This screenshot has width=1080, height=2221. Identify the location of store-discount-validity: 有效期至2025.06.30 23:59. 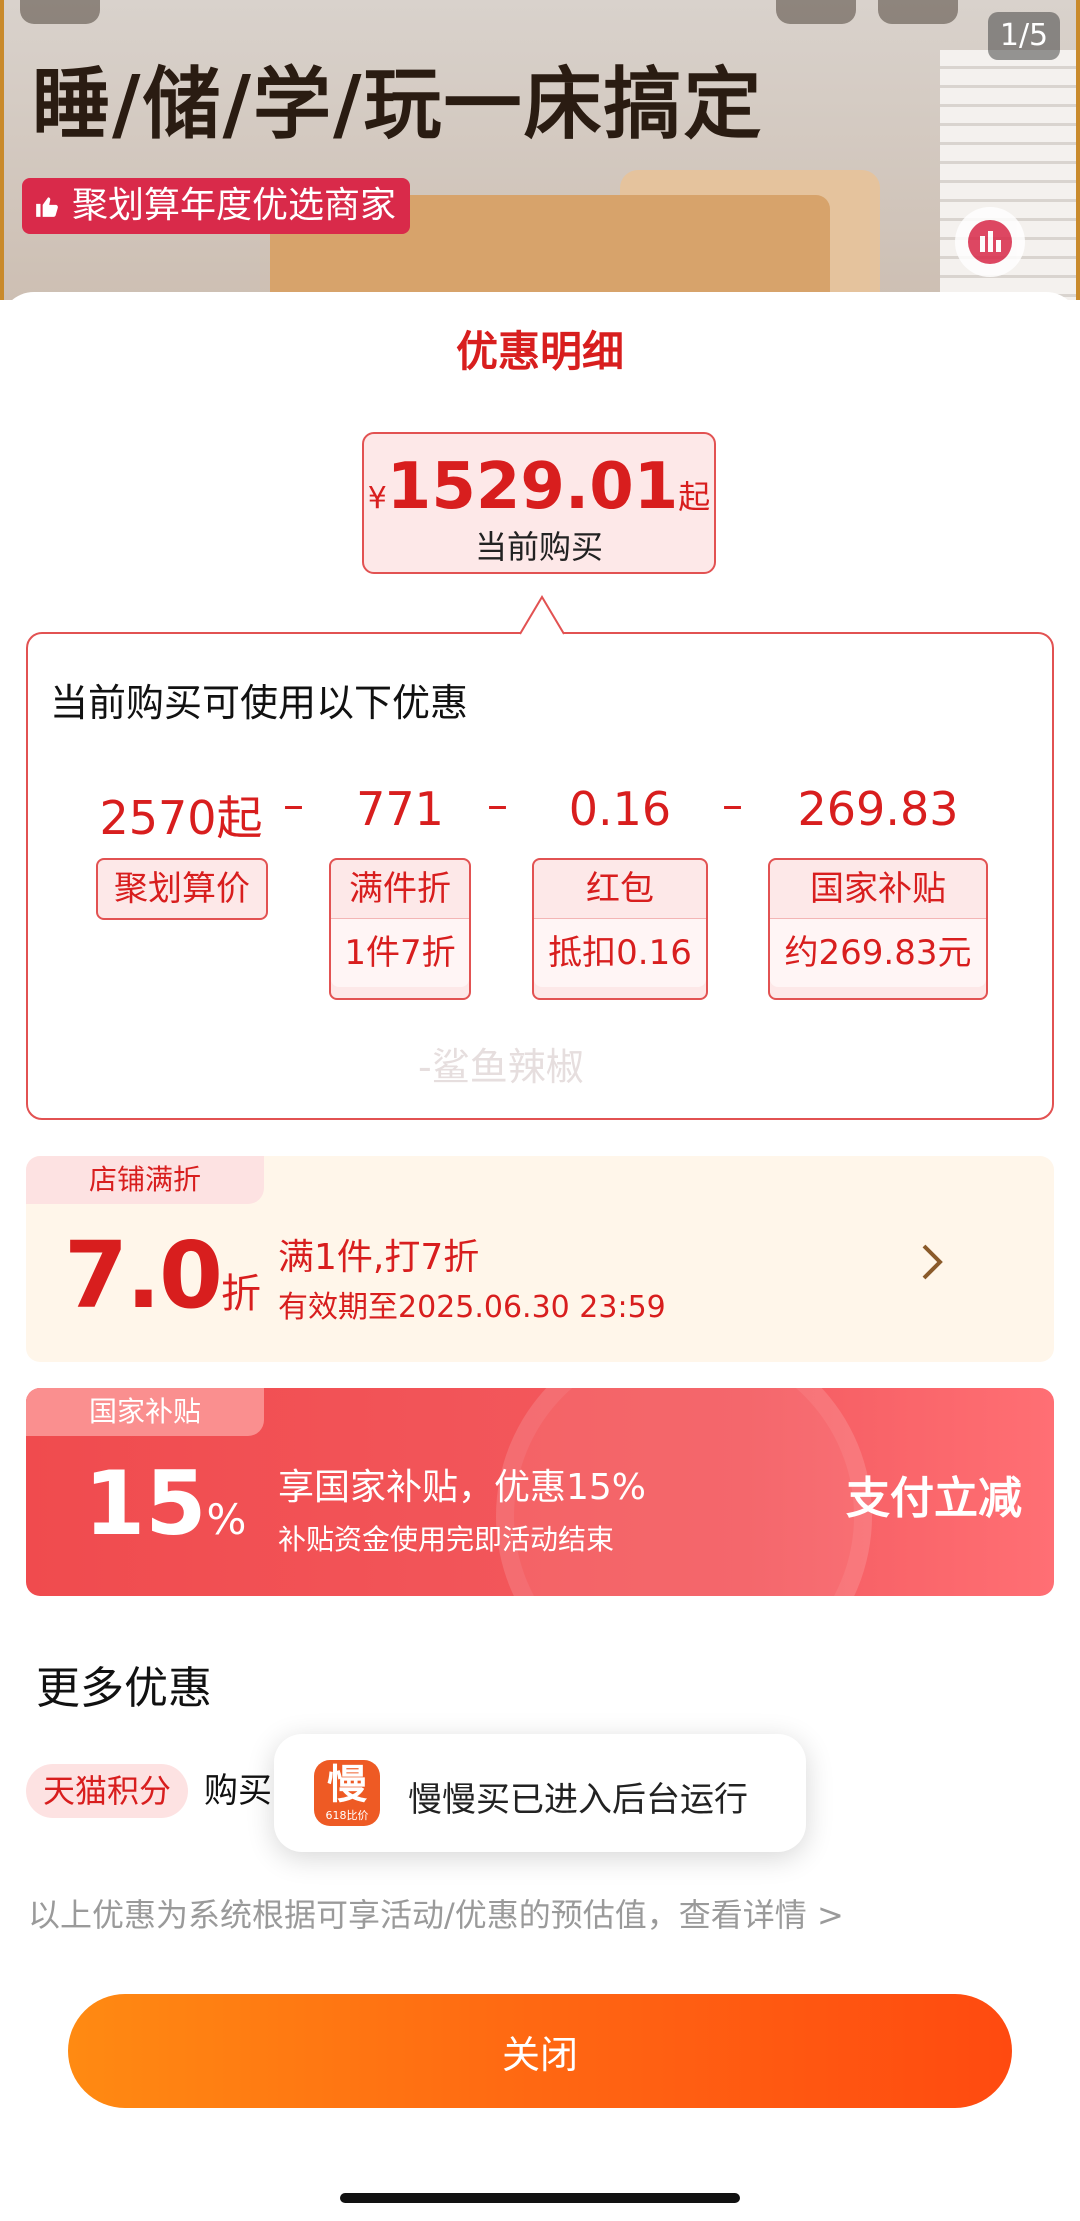
(472, 1307).